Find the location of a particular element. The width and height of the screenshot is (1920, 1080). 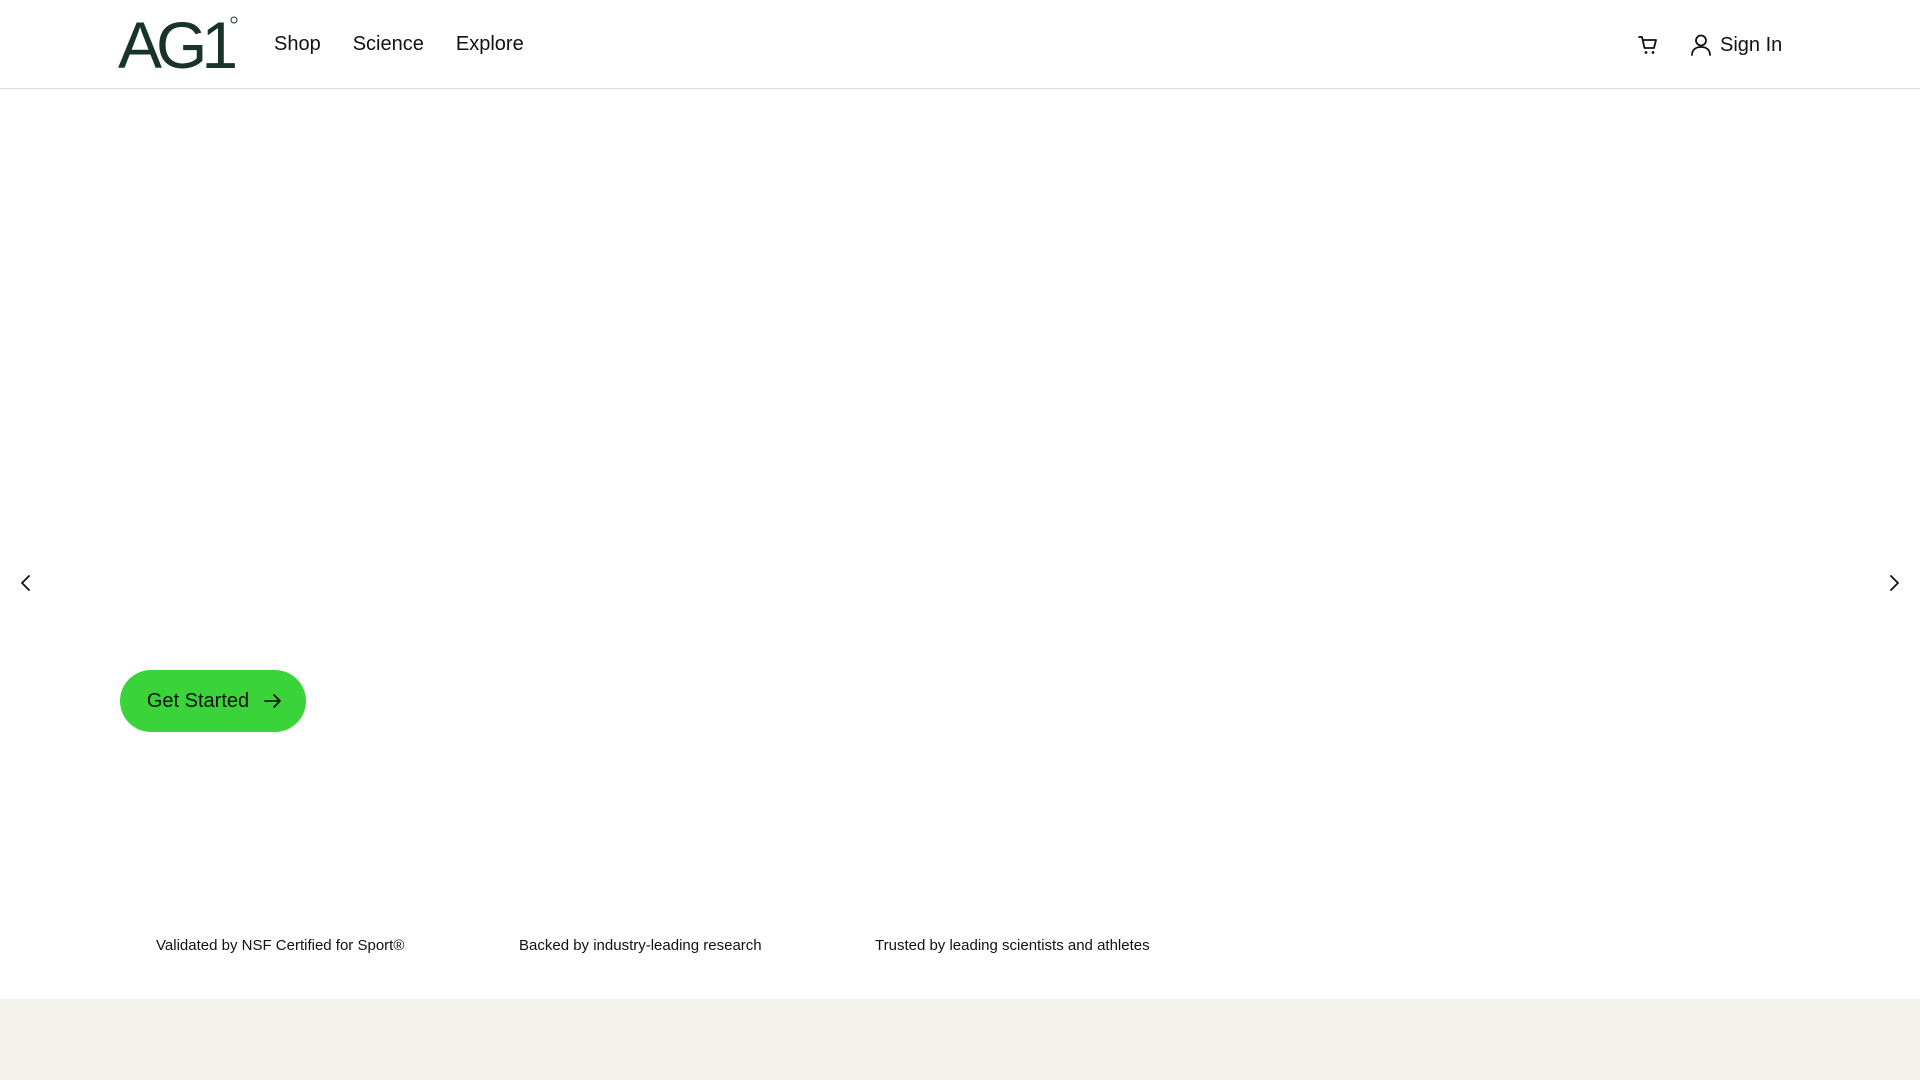

ag1-logo-mark: AG1 is located at coordinates (179, 44).